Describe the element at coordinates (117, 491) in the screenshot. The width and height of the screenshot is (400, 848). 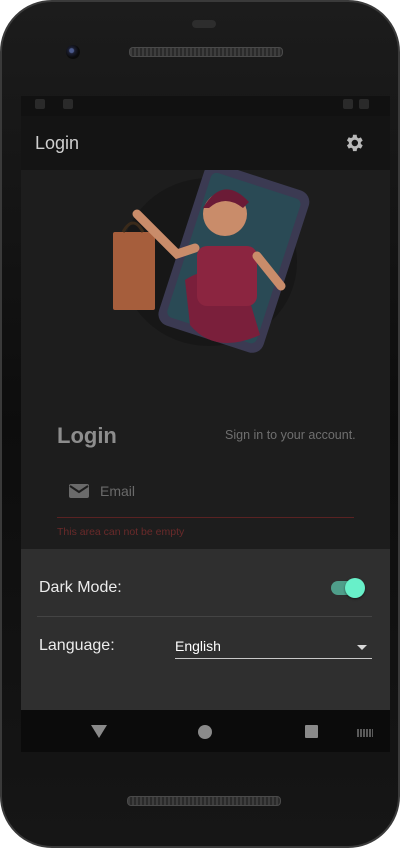
I see `email-input: Email` at that location.